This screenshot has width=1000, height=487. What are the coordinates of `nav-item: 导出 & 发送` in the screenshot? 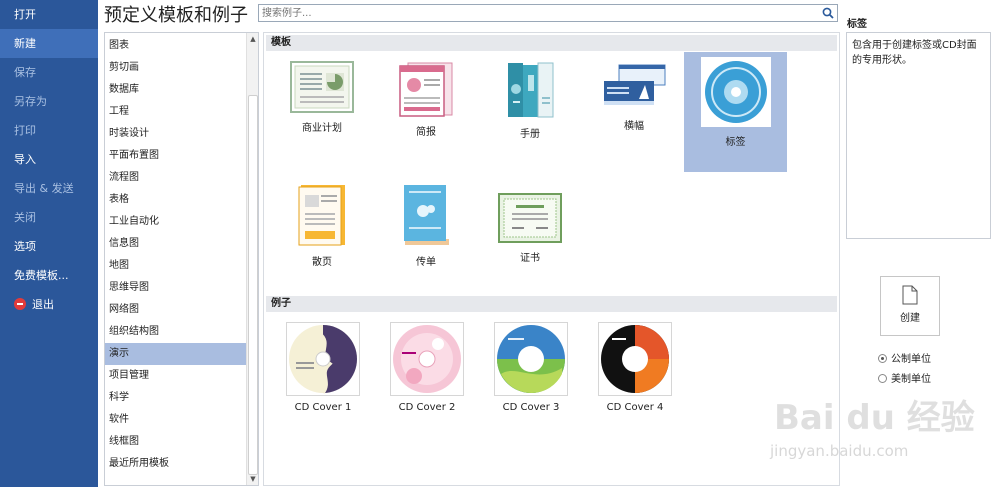 It's located at (49, 188).